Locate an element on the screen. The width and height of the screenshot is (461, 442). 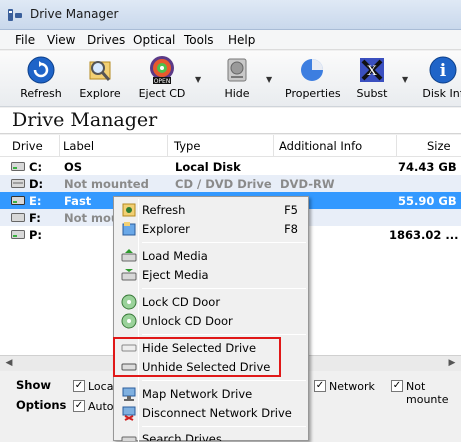
menu-item-eject-media: Eject Media is located at coordinates (211, 275).